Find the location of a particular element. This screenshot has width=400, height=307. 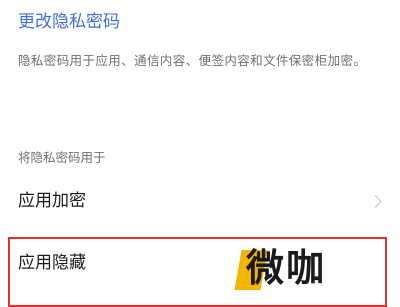

watermark-text: 微咖 is located at coordinates (286, 268).